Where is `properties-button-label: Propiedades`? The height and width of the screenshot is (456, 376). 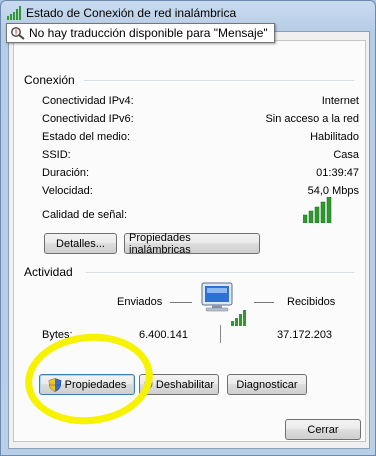
properties-button-label: Propiedades is located at coordinates (95, 384).